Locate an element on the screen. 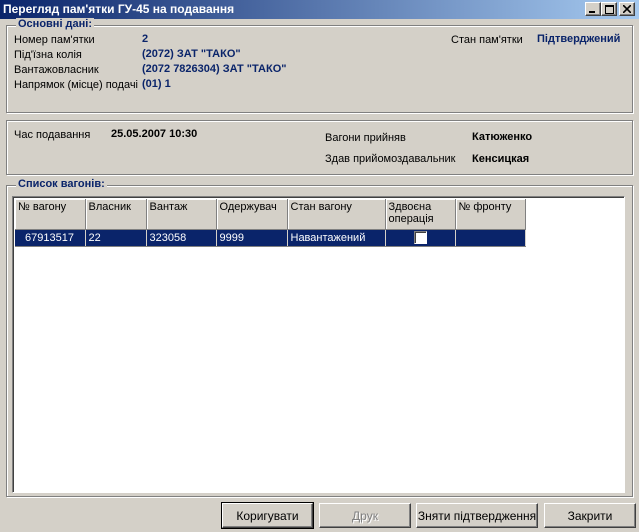  maximize-button is located at coordinates (609, 9).